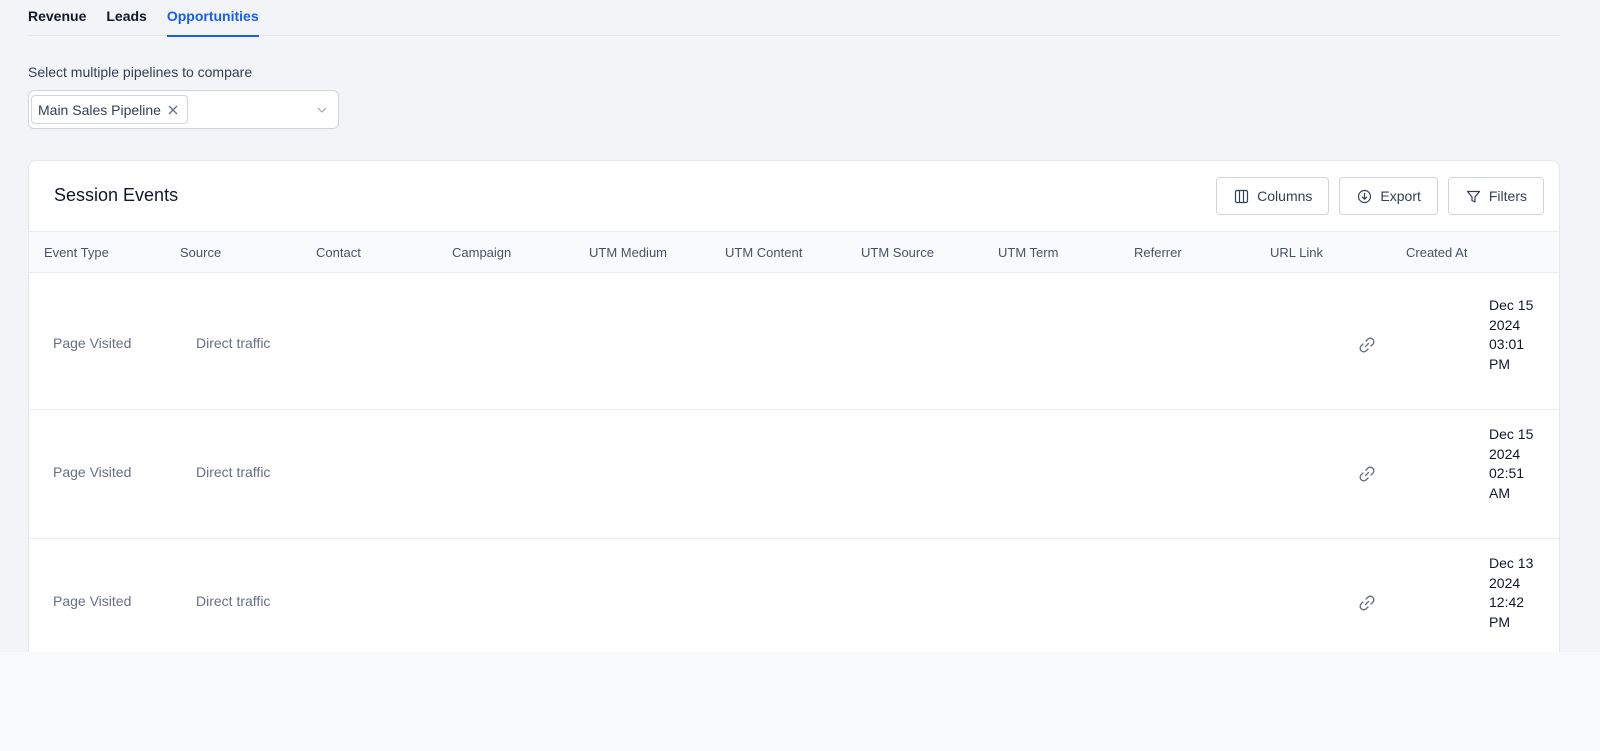 This screenshot has width=1600, height=751. Describe the element at coordinates (1364, 196) in the screenshot. I see `export-icon` at that location.